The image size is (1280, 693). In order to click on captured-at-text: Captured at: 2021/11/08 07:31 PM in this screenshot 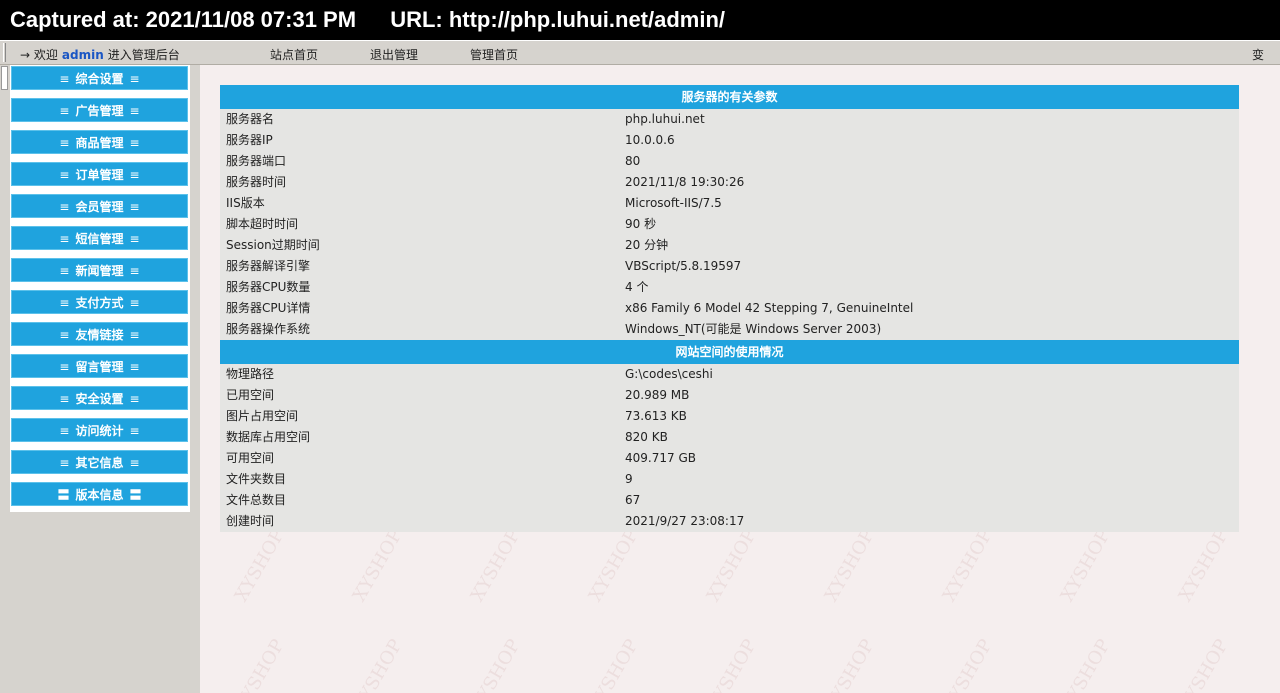, I will do `click(183, 19)`.